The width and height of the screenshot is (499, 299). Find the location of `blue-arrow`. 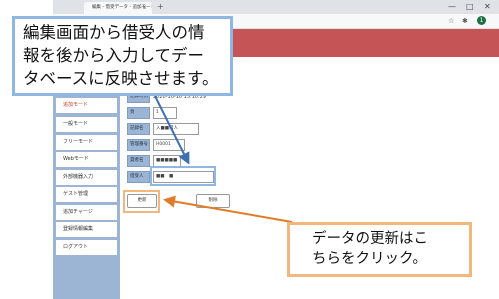

blue-arrow is located at coordinates (172, 130).